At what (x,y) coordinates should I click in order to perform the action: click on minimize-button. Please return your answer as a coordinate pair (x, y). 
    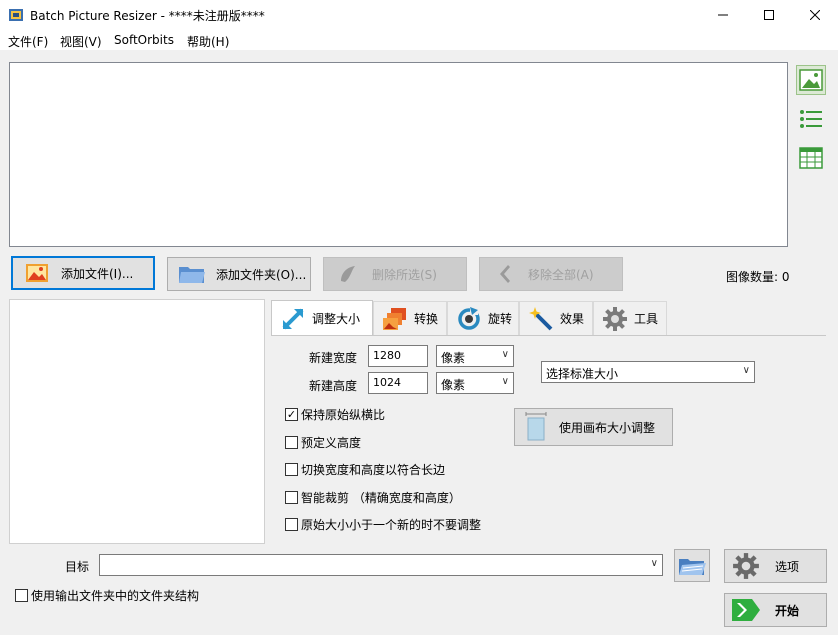
    Looking at the image, I should click on (723, 15).